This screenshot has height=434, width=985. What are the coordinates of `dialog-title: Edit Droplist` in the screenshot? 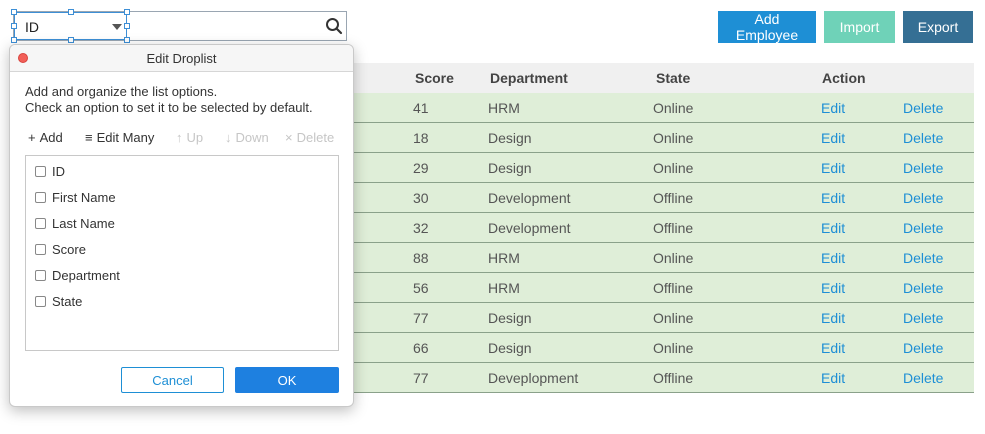 It's located at (181, 58).